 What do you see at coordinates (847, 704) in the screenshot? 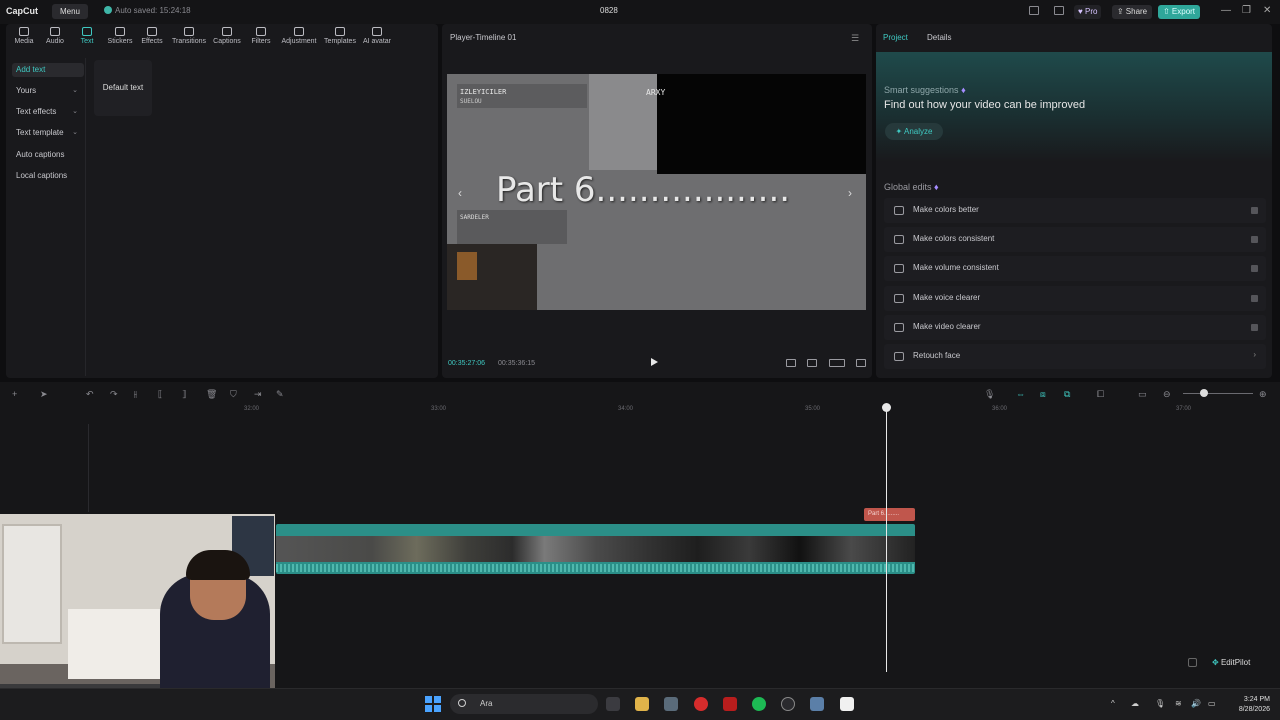
I see `capcut-icon` at bounding box center [847, 704].